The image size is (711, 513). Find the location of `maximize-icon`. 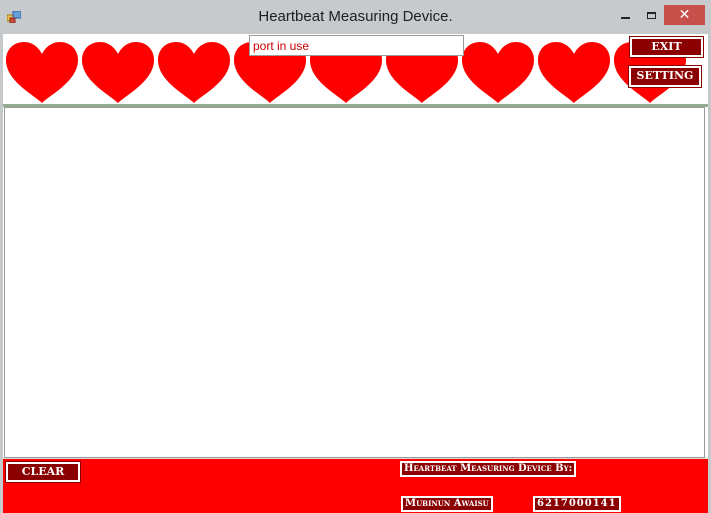

maximize-icon is located at coordinates (651, 15).